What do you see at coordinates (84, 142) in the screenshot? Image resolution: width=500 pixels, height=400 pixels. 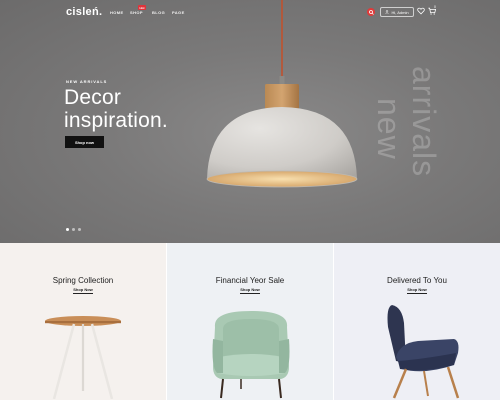 I see `hero-shop-now-button: Shop now` at bounding box center [84, 142].